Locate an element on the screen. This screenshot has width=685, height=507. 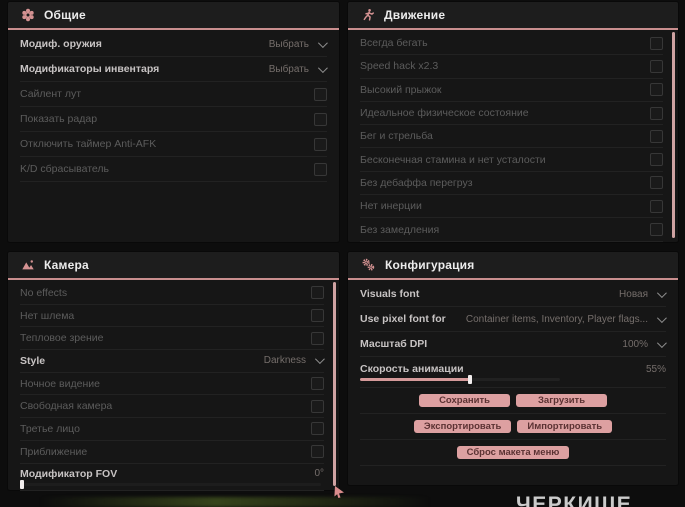
menu-row: Visuals font Новая is located at coordinates (513, 294).